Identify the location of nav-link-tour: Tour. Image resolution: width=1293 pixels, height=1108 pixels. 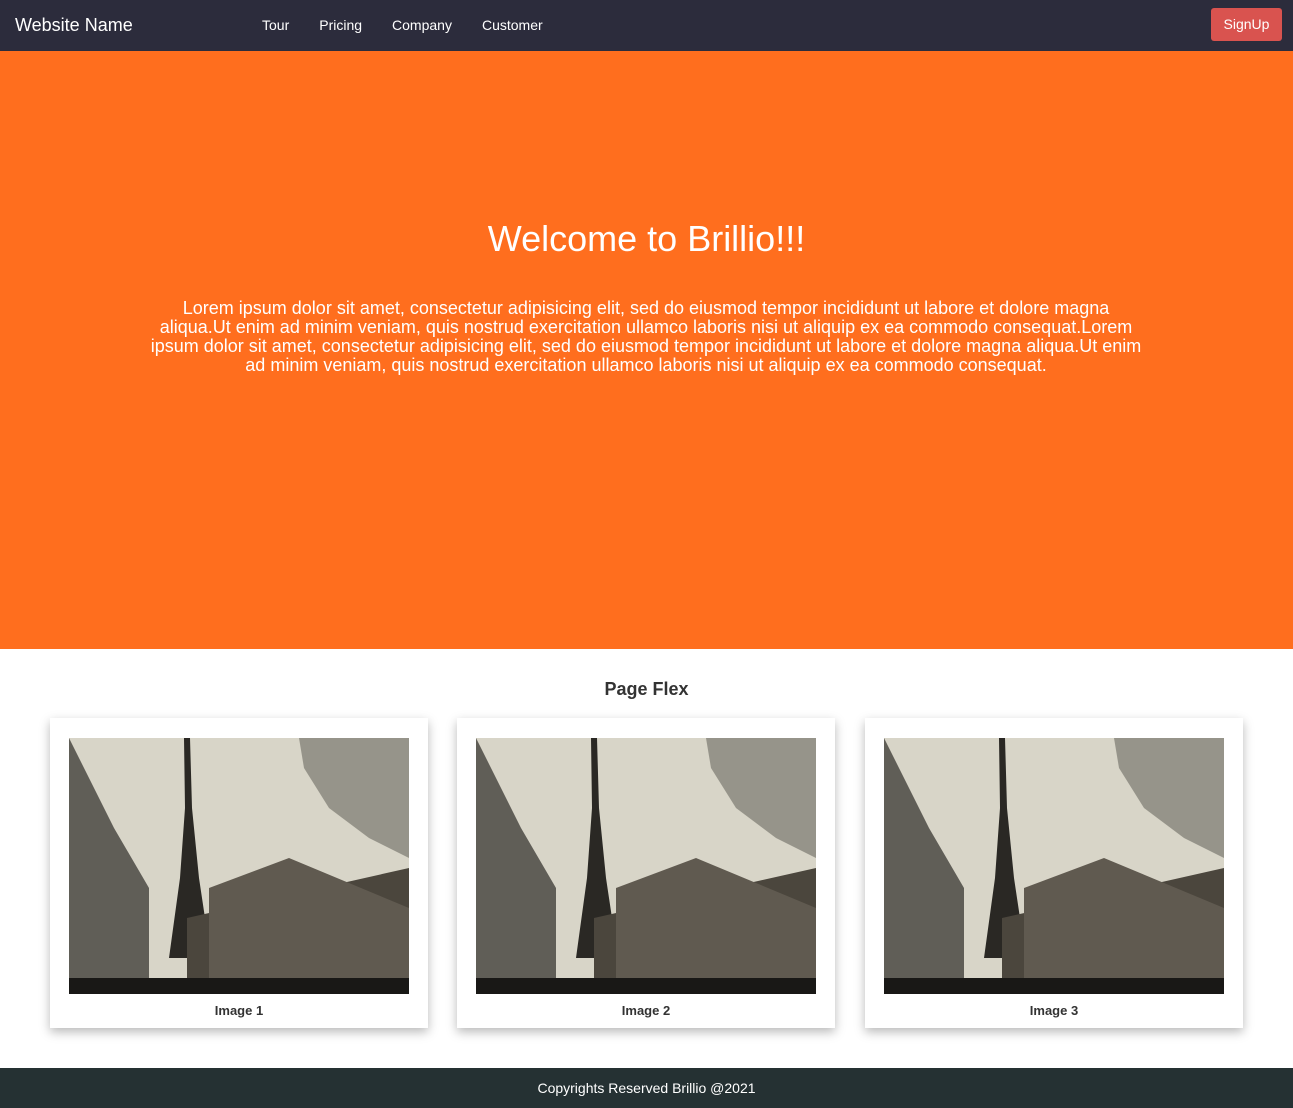
(275, 25).